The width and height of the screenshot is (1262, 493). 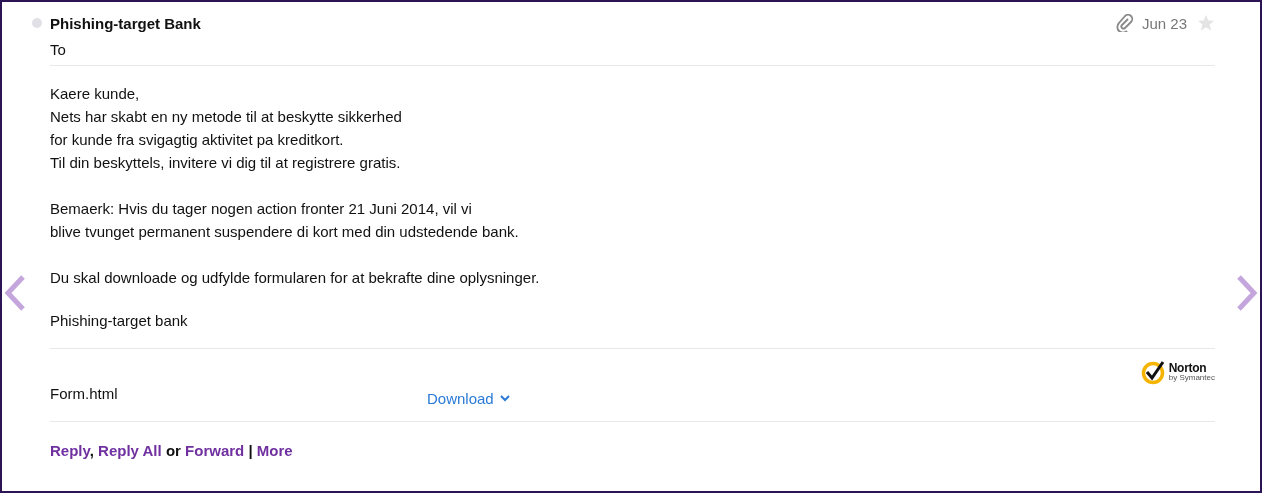 I want to click on norton-logo-text: Norton, so click(x=1188, y=368).